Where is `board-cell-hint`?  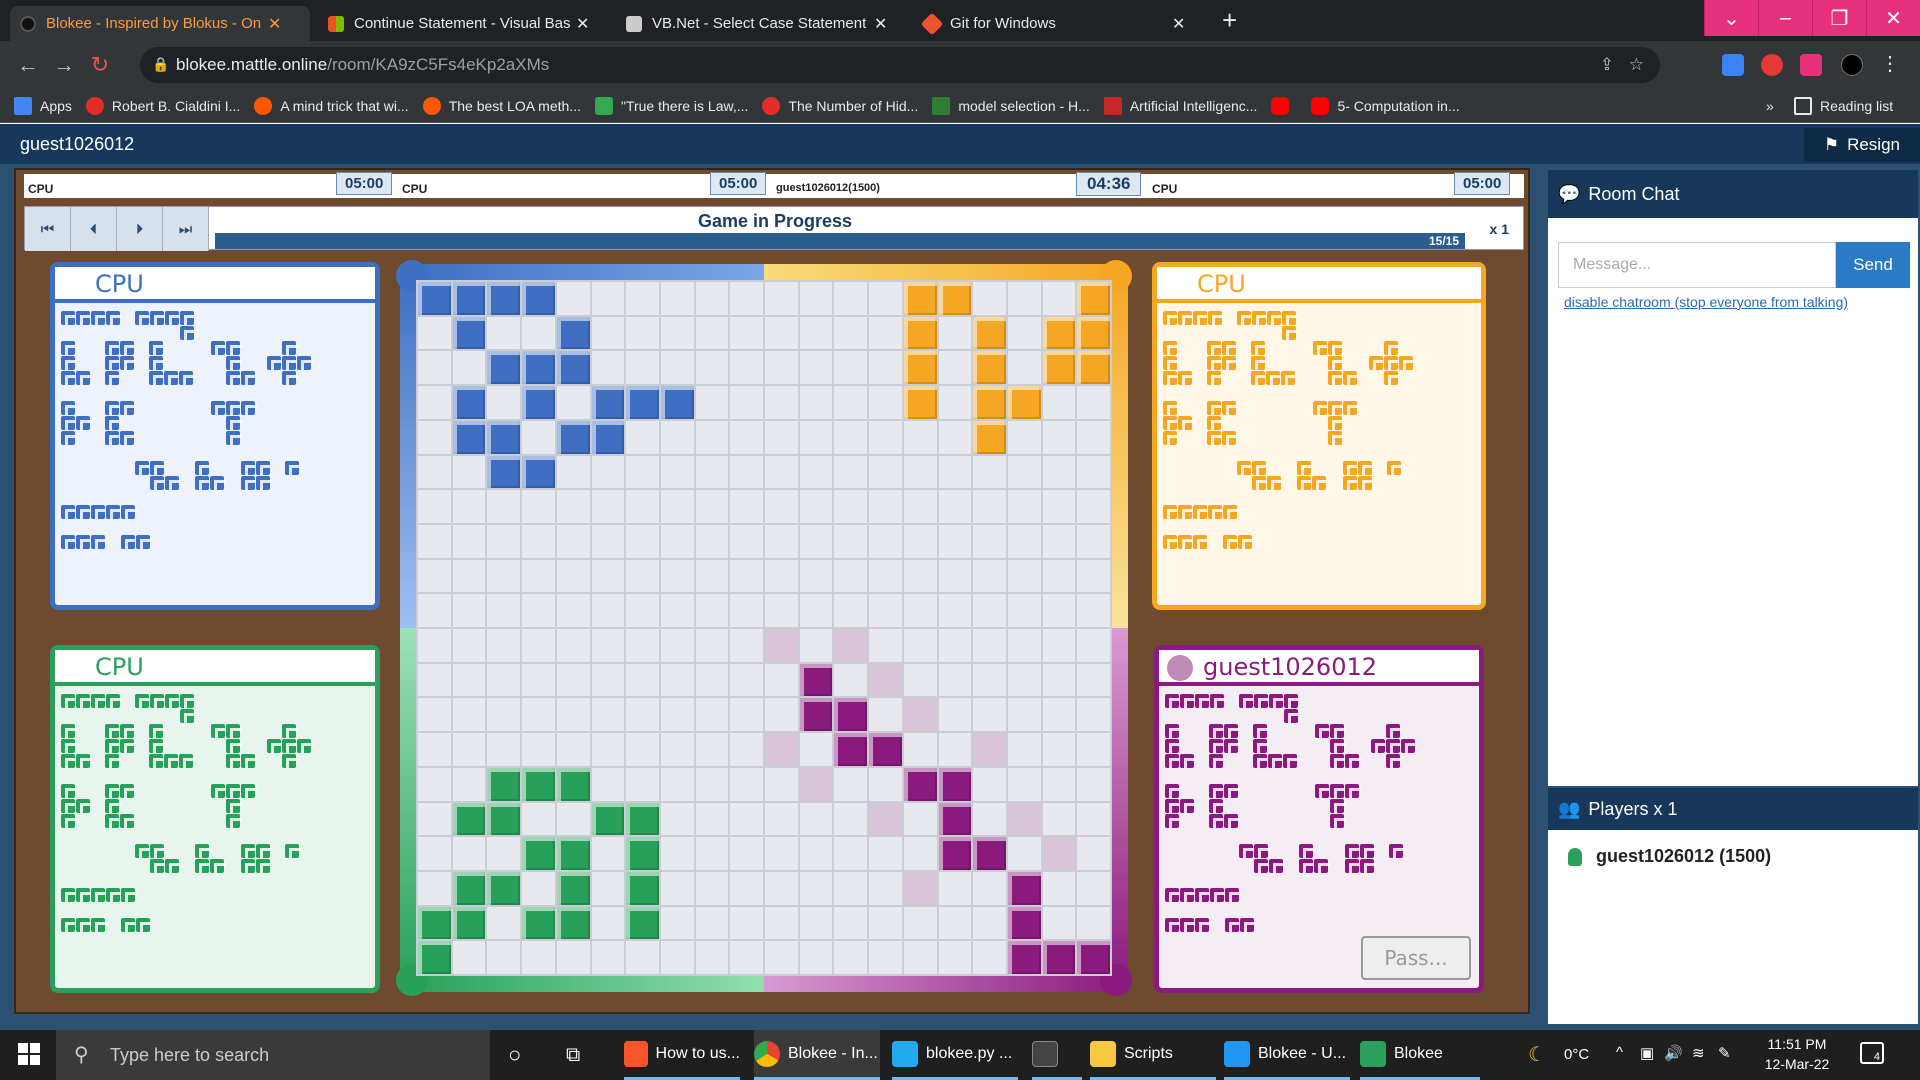 board-cell-hint is located at coordinates (781, 645).